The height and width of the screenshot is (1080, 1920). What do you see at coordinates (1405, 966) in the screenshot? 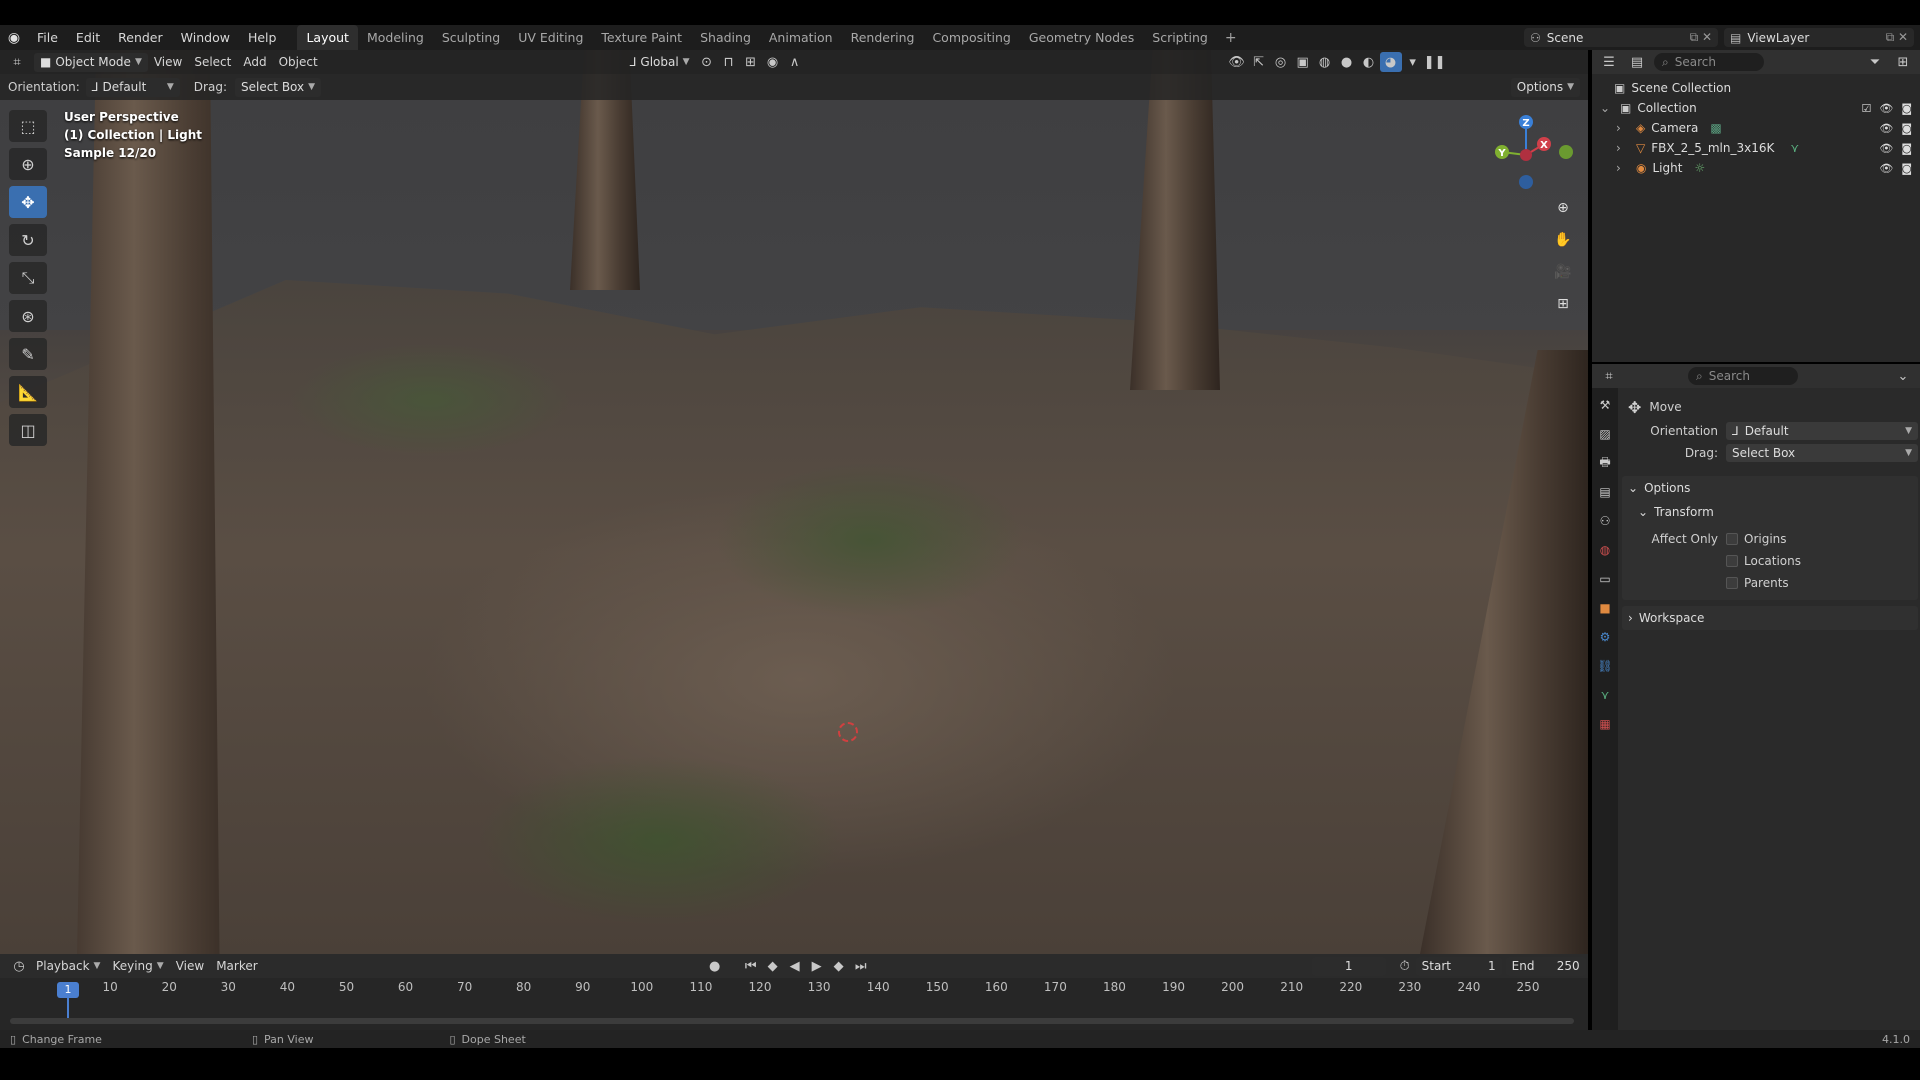
I see `preview-range-icon: ⏱` at bounding box center [1405, 966].